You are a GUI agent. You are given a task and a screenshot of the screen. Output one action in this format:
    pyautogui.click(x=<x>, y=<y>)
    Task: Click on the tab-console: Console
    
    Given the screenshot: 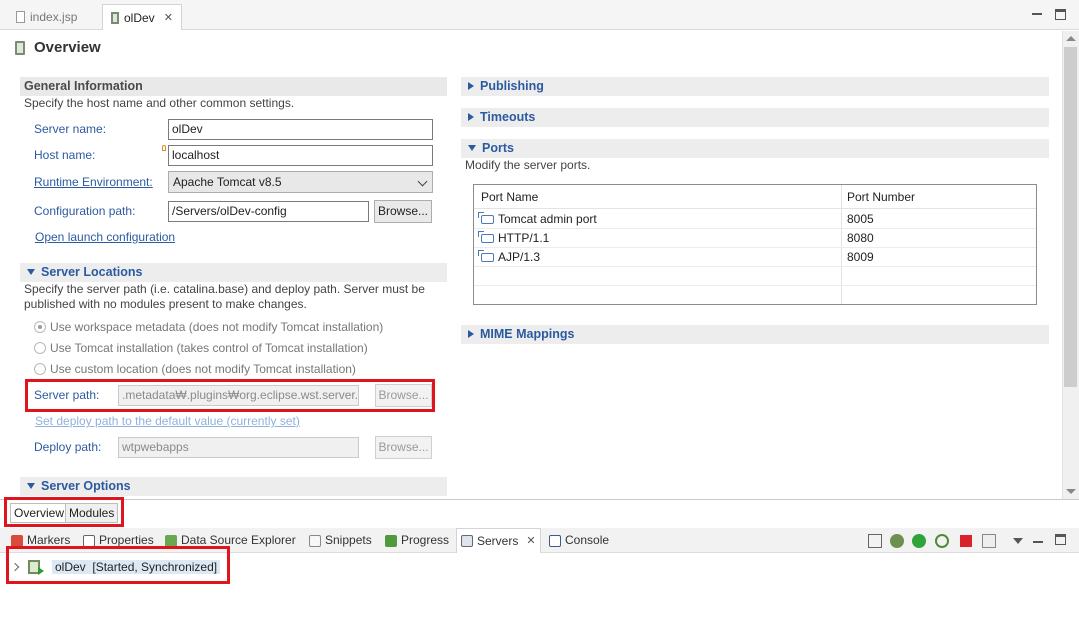 What is the action you would take?
    pyautogui.click(x=579, y=540)
    